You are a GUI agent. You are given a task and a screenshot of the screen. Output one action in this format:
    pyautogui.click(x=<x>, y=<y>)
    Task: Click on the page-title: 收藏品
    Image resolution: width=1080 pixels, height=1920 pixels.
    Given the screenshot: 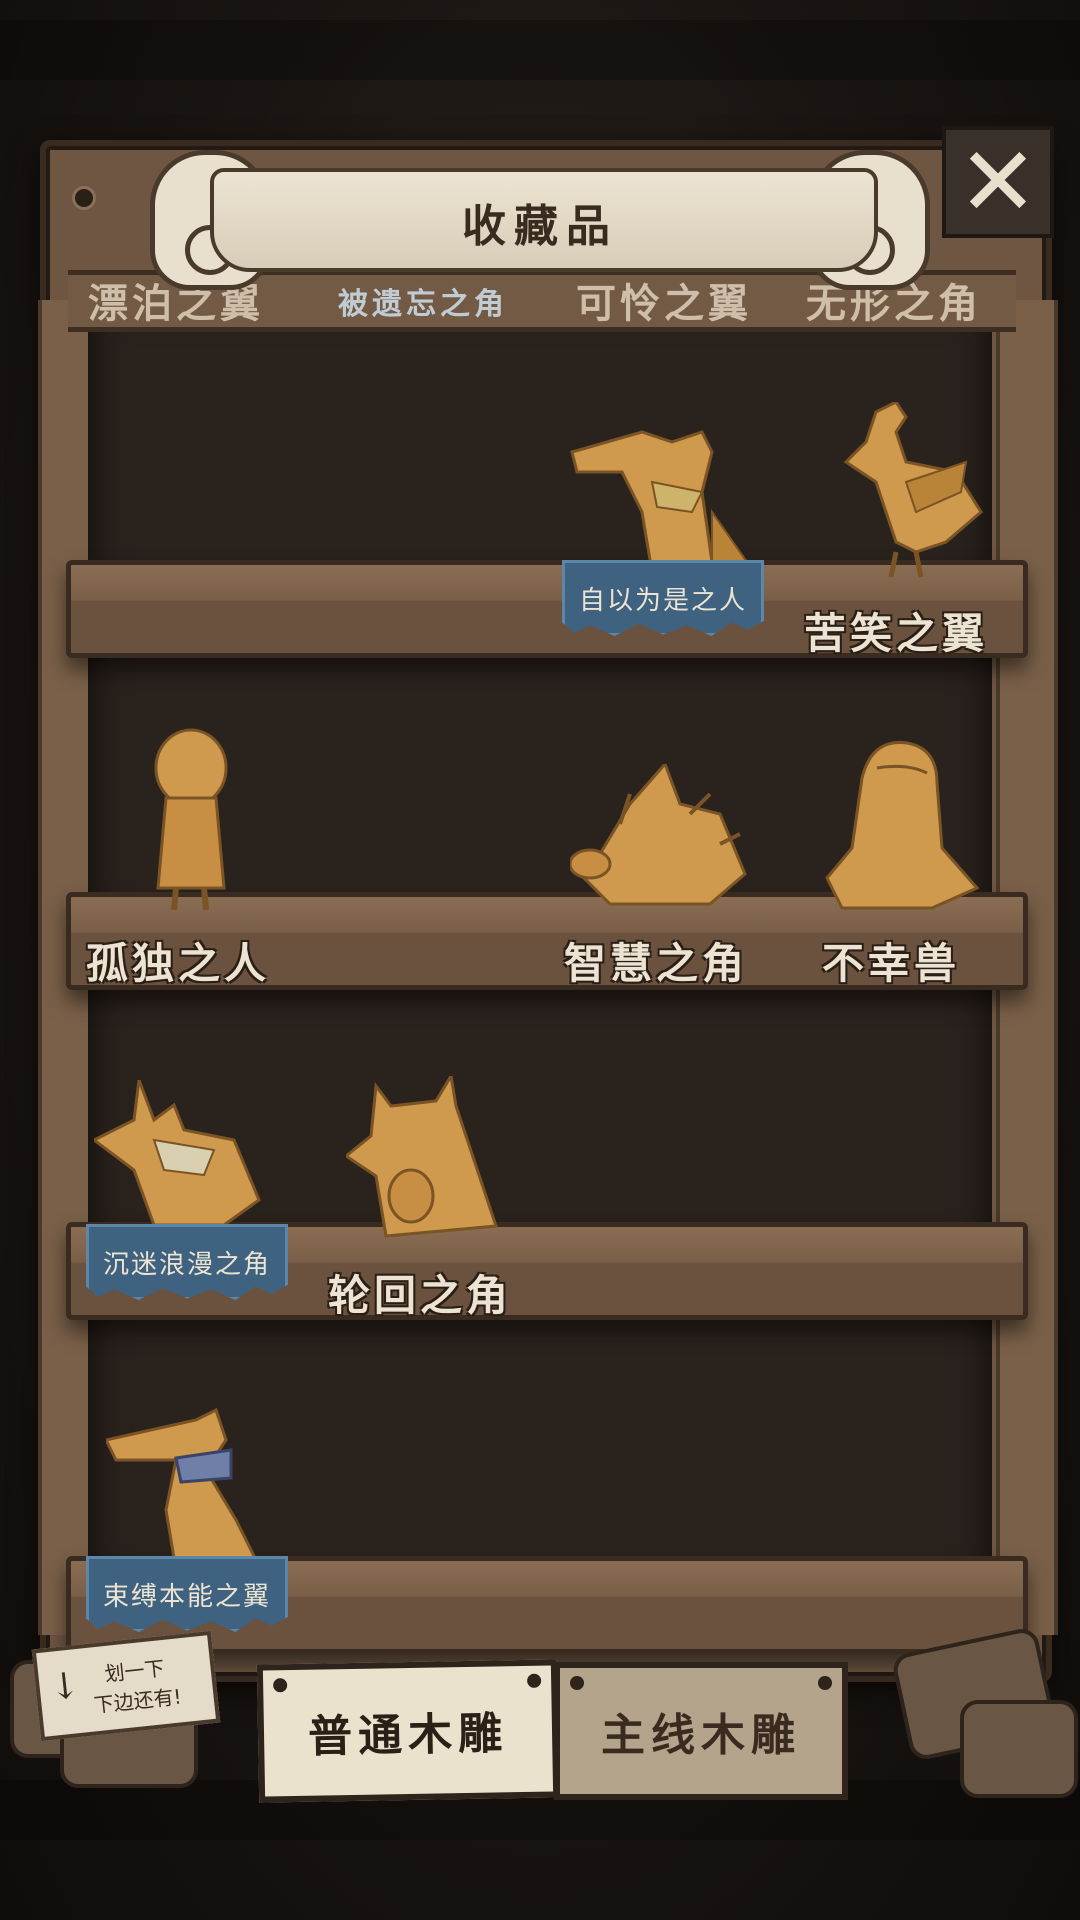 What is the action you would take?
    pyautogui.click(x=540, y=226)
    